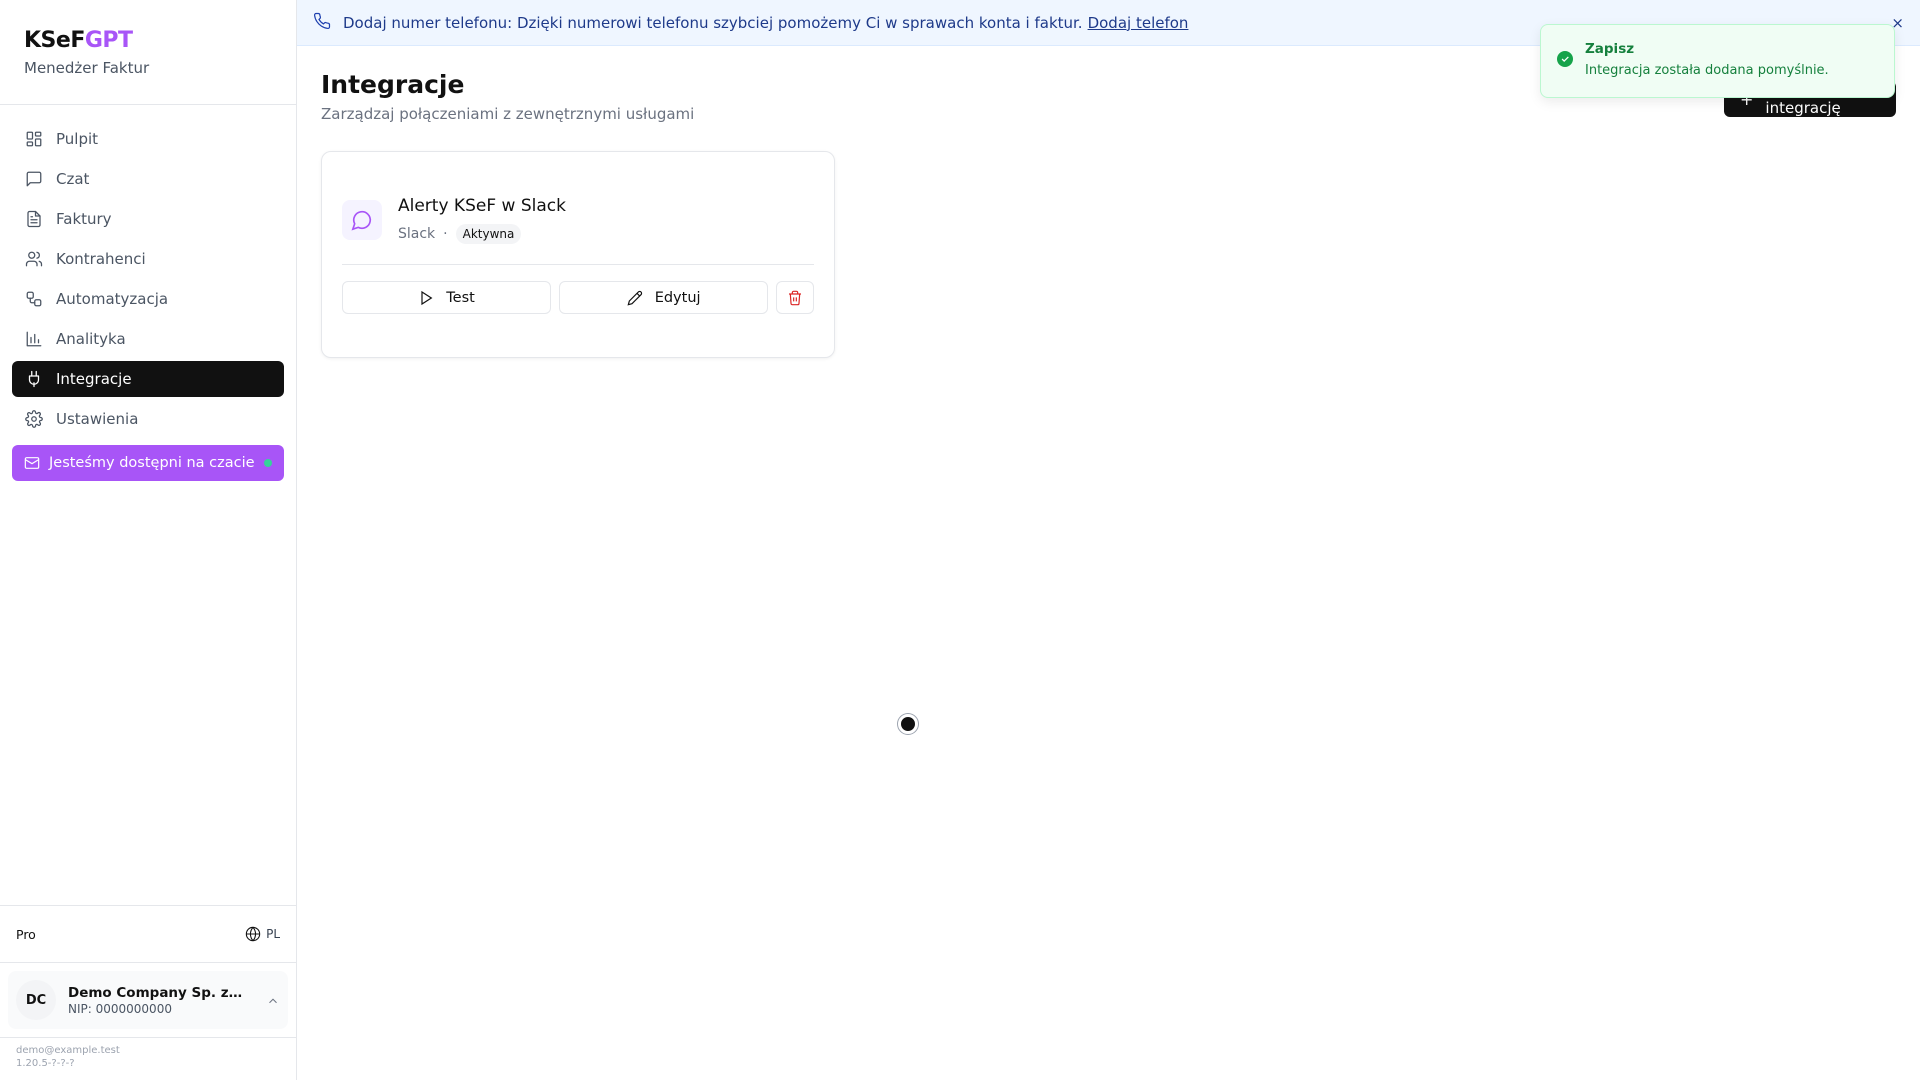  What do you see at coordinates (34, 259) in the screenshot?
I see `users-icon` at bounding box center [34, 259].